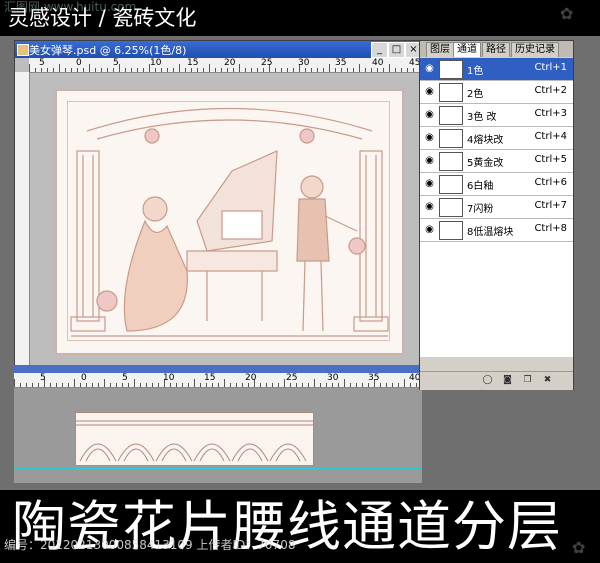 This screenshot has height=563, width=600. What do you see at coordinates (496, 115) in the screenshot?
I see `channel-row: ◉ 3色 改 Ctrl+3` at bounding box center [496, 115].